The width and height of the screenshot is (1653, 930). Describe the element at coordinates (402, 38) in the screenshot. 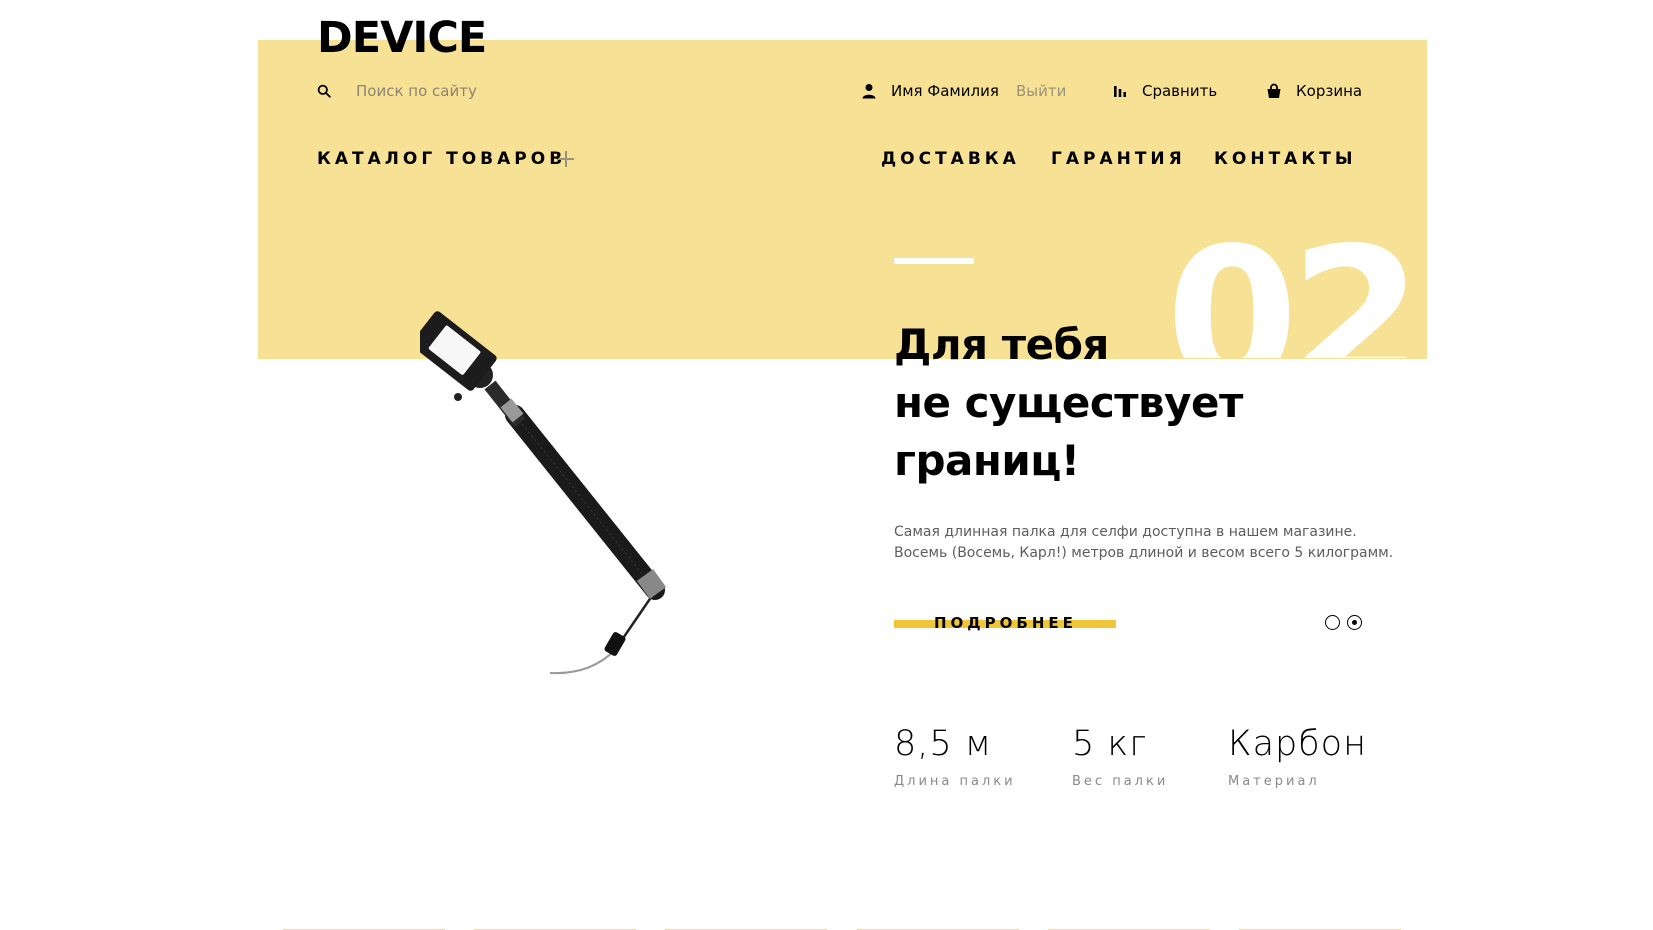

I see `site-logo: DEVICE` at that location.